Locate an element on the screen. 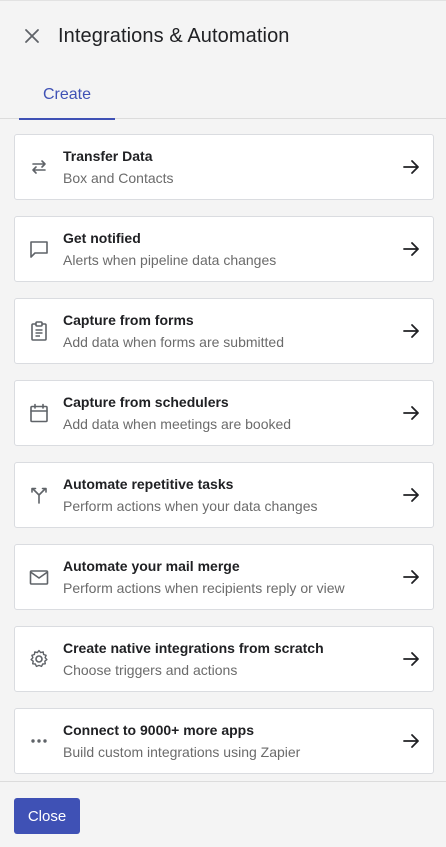 This screenshot has height=847, width=446. item-subtitle: Build custom integrations using Zapier is located at coordinates (182, 752).